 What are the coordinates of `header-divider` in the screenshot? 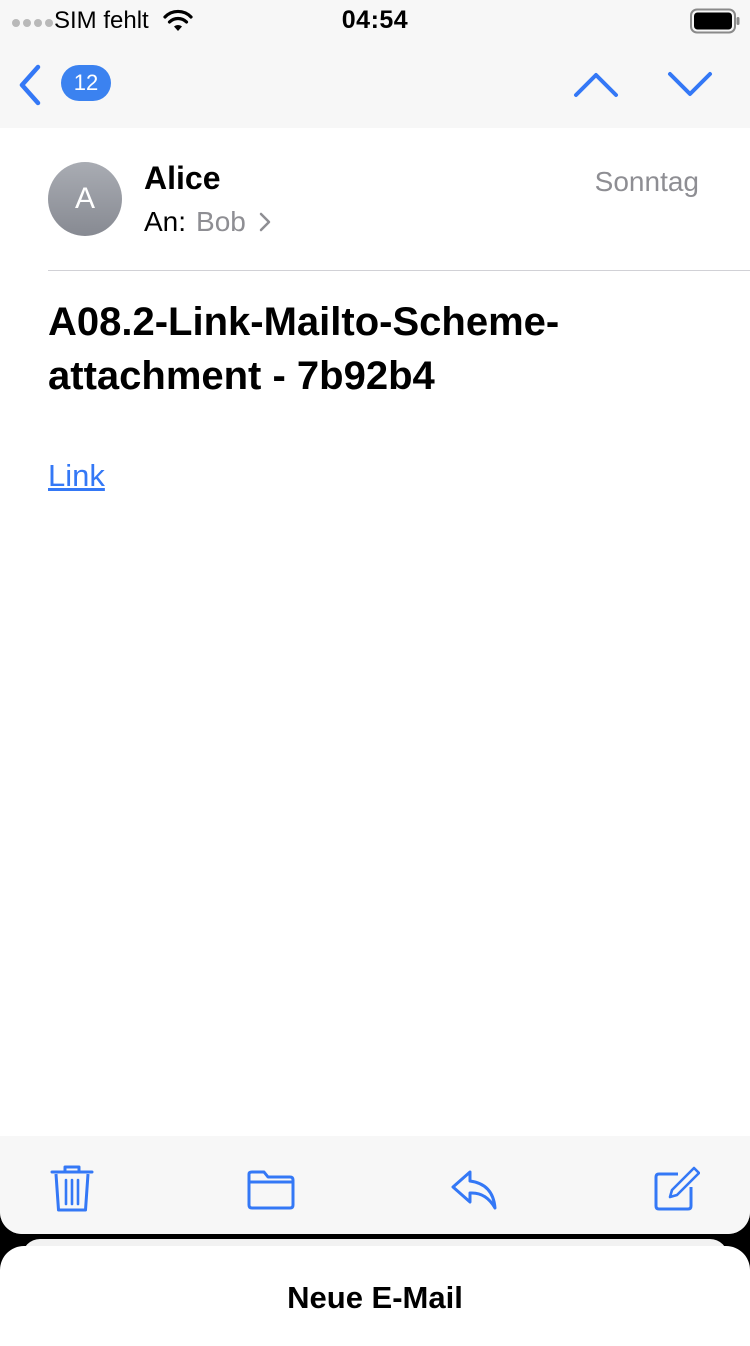 It's located at (399, 270).